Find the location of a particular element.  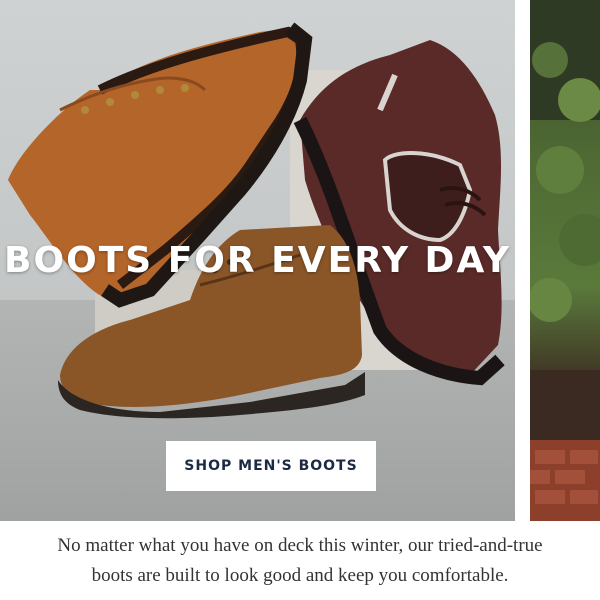

adjacent-slide-peek is located at coordinates (565, 260).